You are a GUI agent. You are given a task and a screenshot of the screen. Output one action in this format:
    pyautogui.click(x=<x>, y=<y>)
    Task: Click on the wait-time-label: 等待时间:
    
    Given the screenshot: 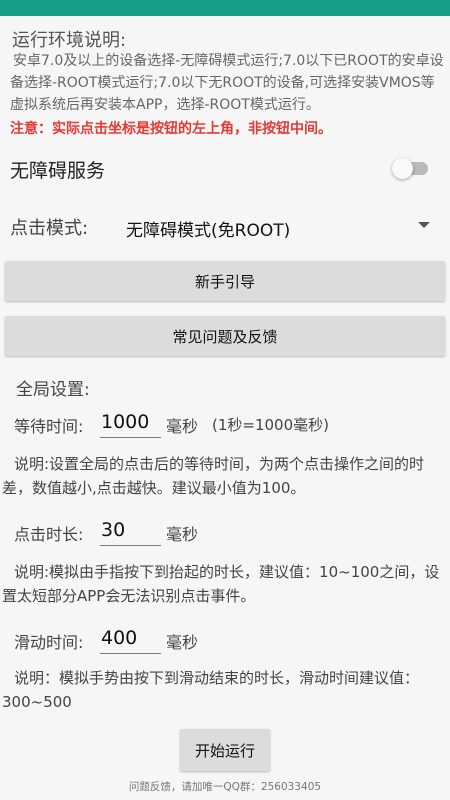 What is the action you would take?
    pyautogui.click(x=49, y=426)
    